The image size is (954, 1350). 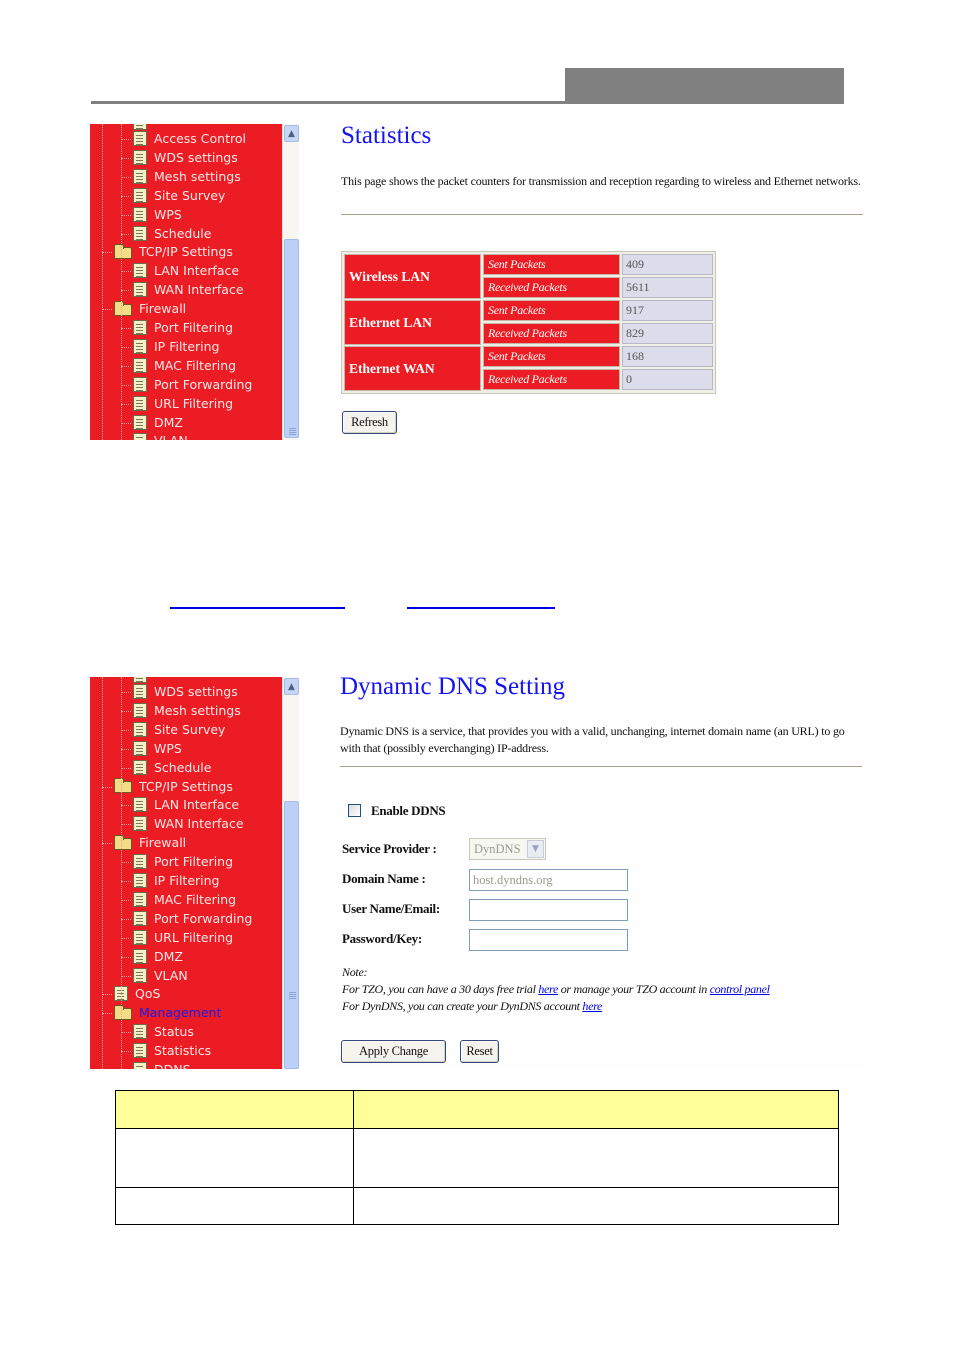 I want to click on dyndns-create-link: here, so click(x=592, y=1006).